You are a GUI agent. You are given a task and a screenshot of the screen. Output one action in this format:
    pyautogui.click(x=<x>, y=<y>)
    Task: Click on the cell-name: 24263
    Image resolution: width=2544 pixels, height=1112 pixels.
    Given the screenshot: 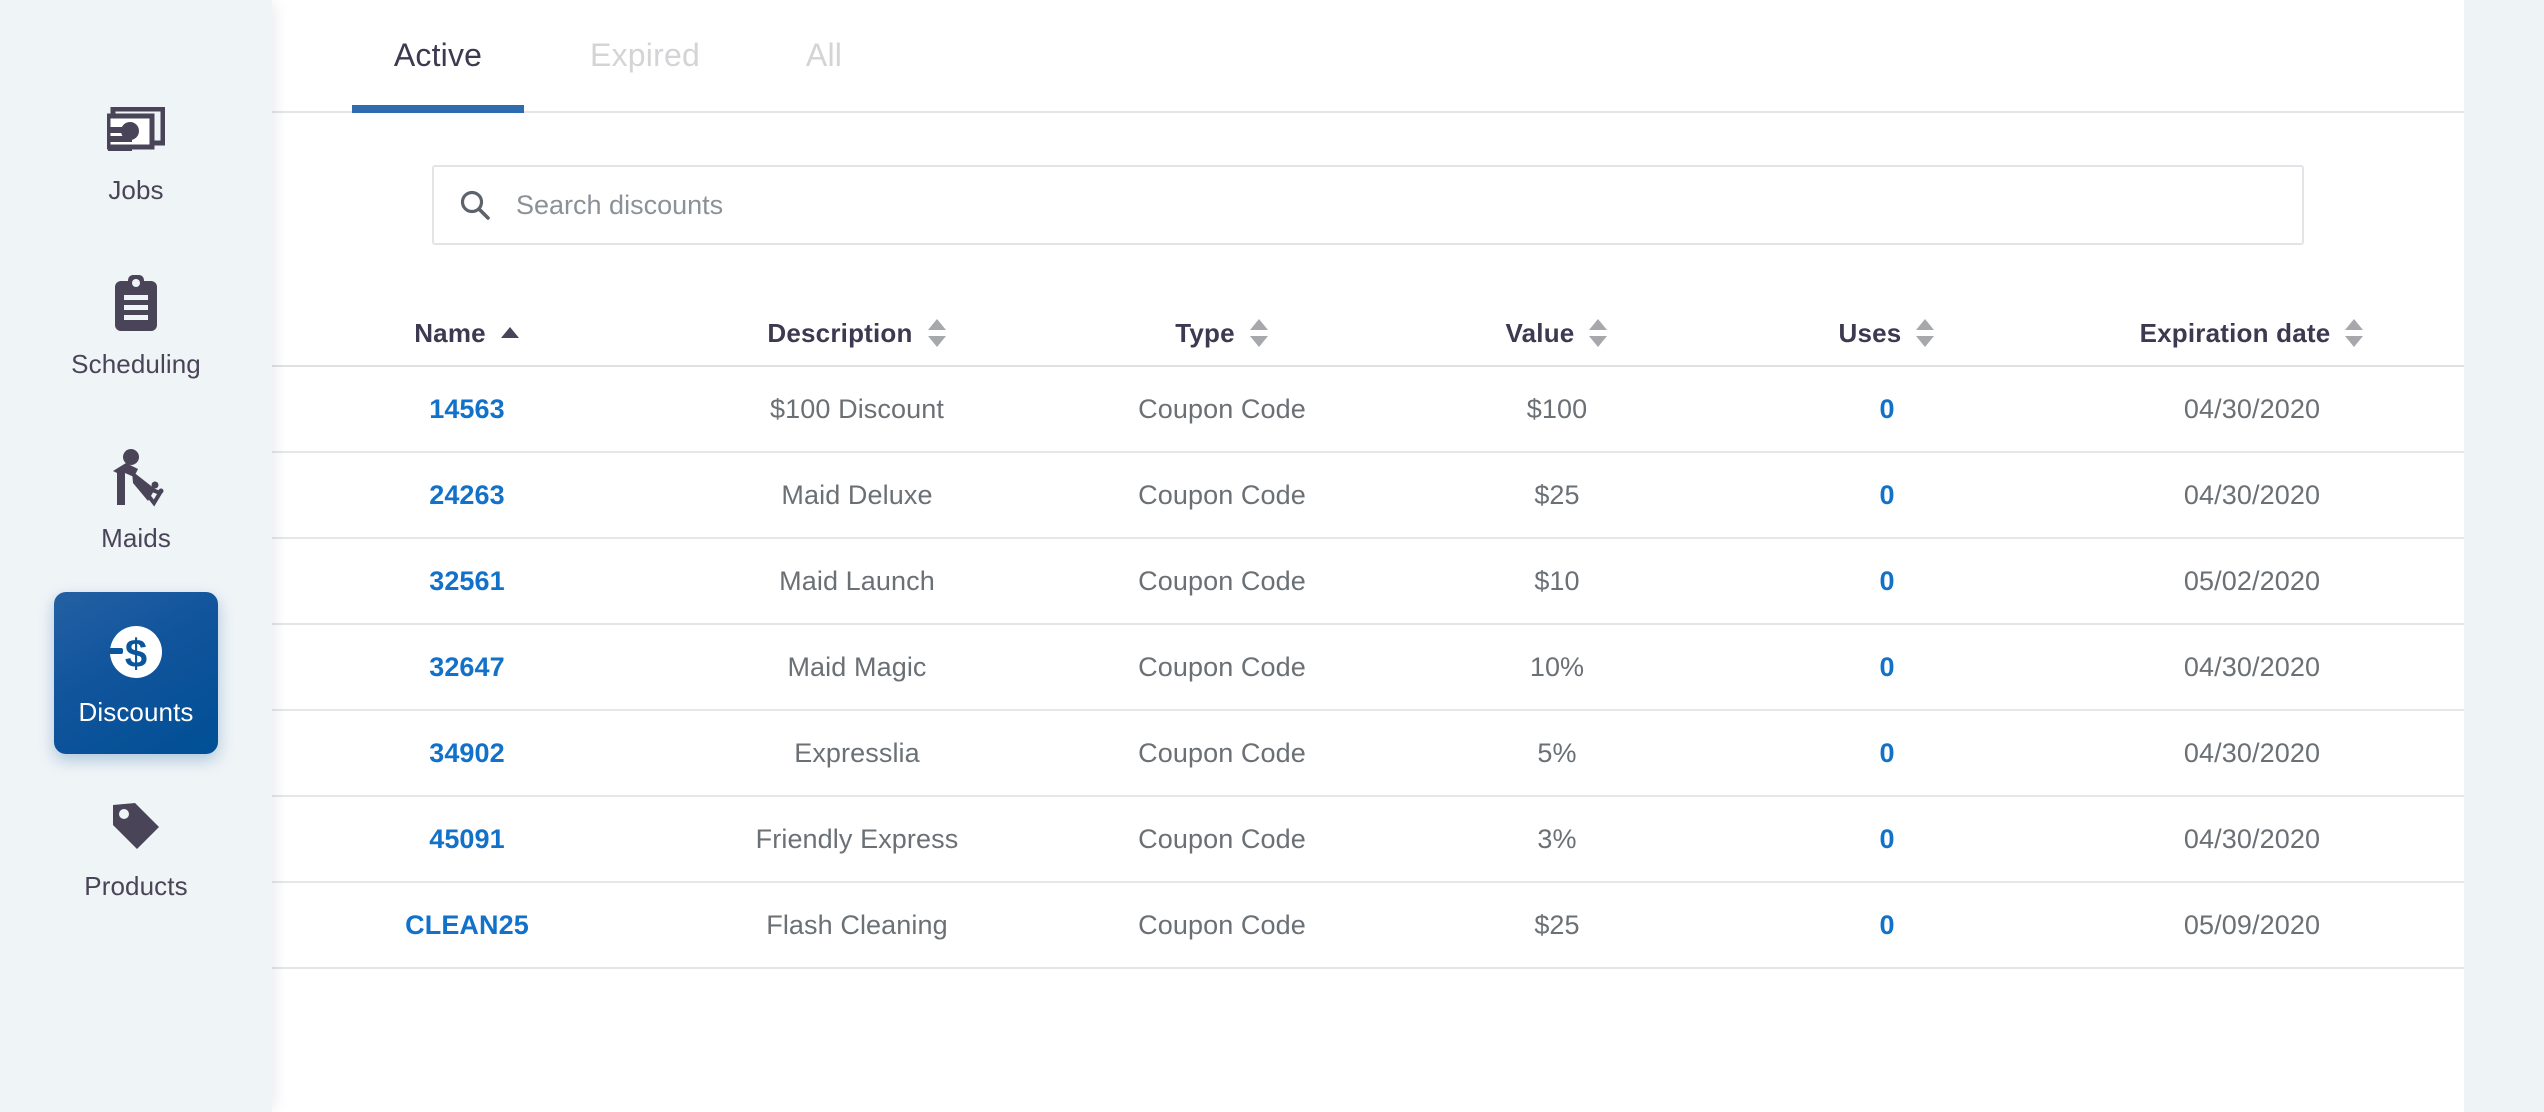 What is the action you would take?
    pyautogui.click(x=467, y=495)
    